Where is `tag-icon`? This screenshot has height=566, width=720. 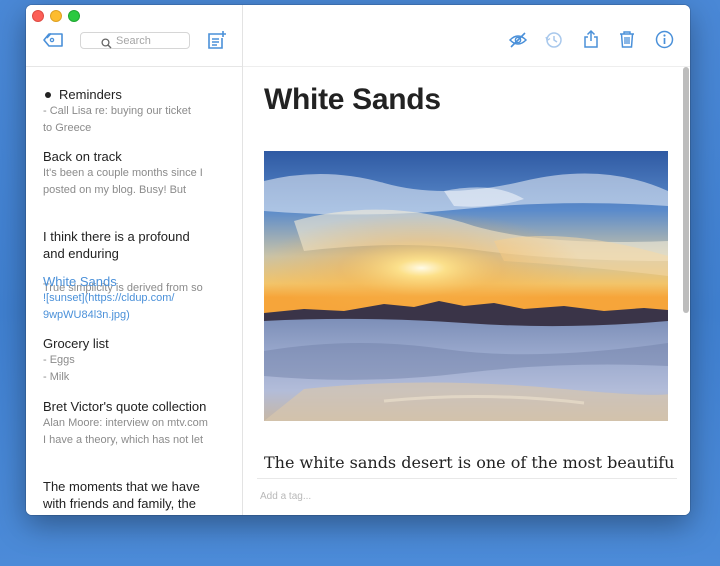
tag-icon is located at coordinates (53, 42).